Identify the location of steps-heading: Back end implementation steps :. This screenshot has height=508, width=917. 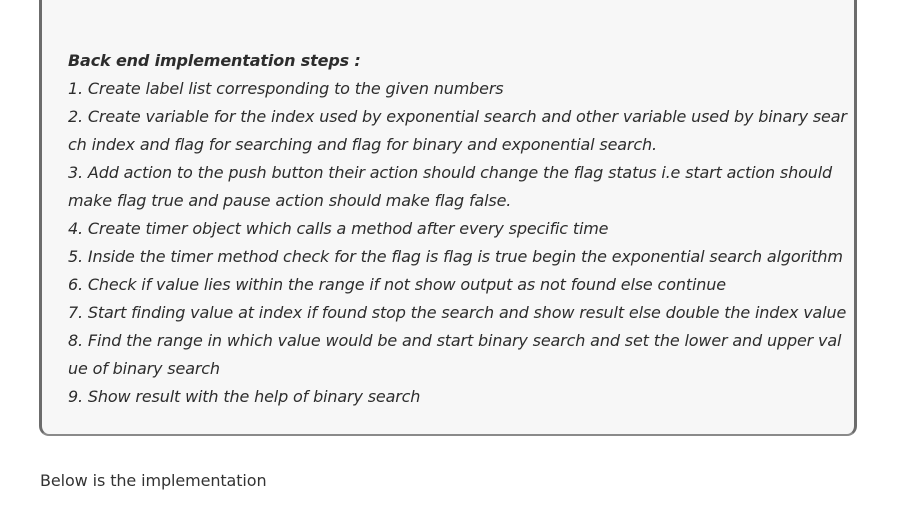
(214, 60).